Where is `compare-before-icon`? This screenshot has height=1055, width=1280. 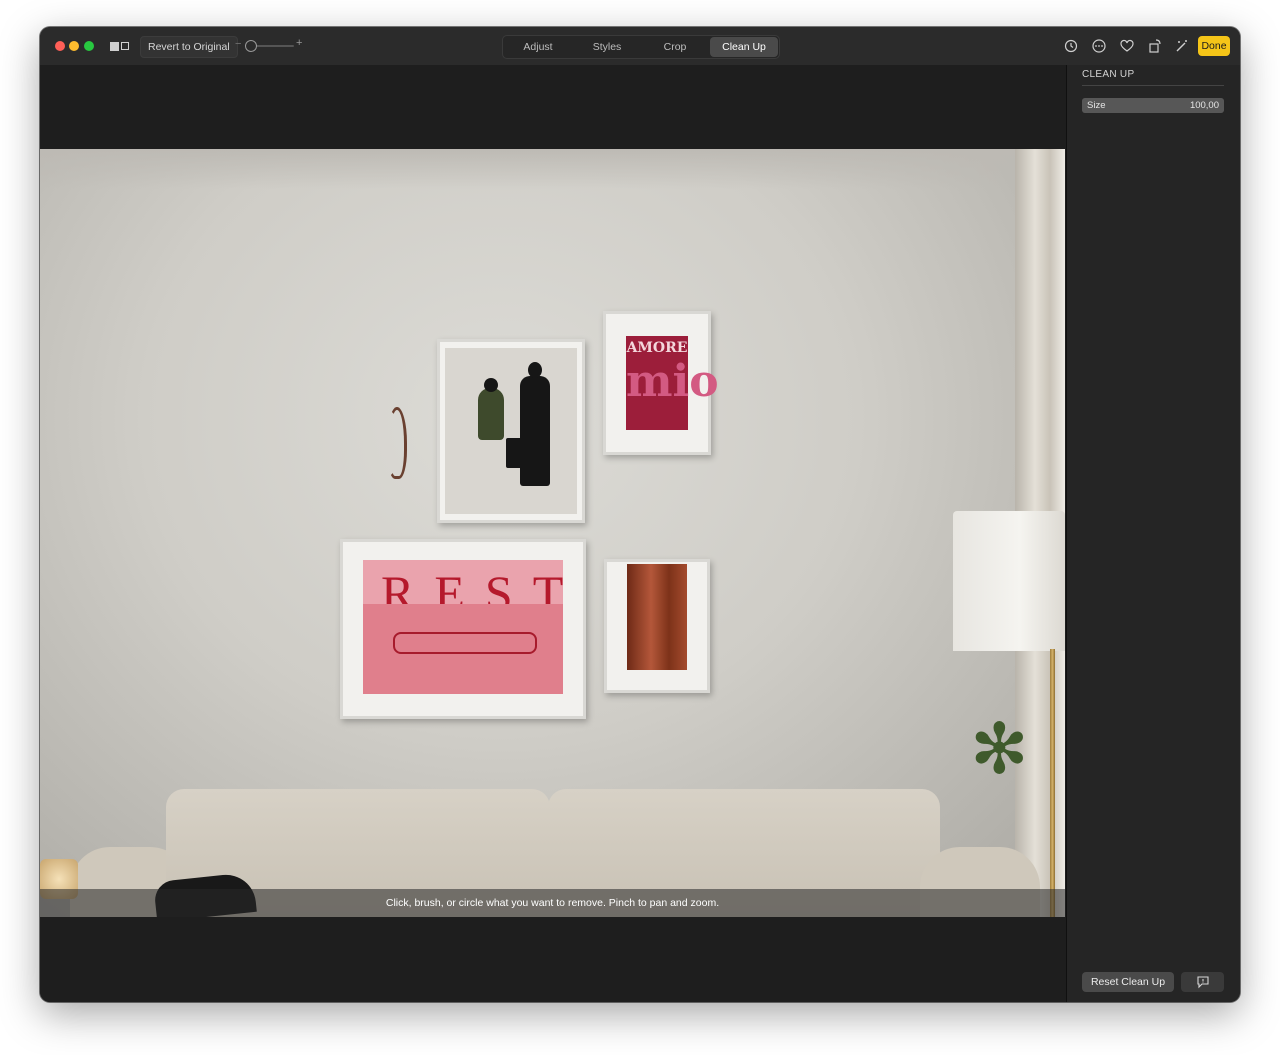
compare-before-icon is located at coordinates (114, 46).